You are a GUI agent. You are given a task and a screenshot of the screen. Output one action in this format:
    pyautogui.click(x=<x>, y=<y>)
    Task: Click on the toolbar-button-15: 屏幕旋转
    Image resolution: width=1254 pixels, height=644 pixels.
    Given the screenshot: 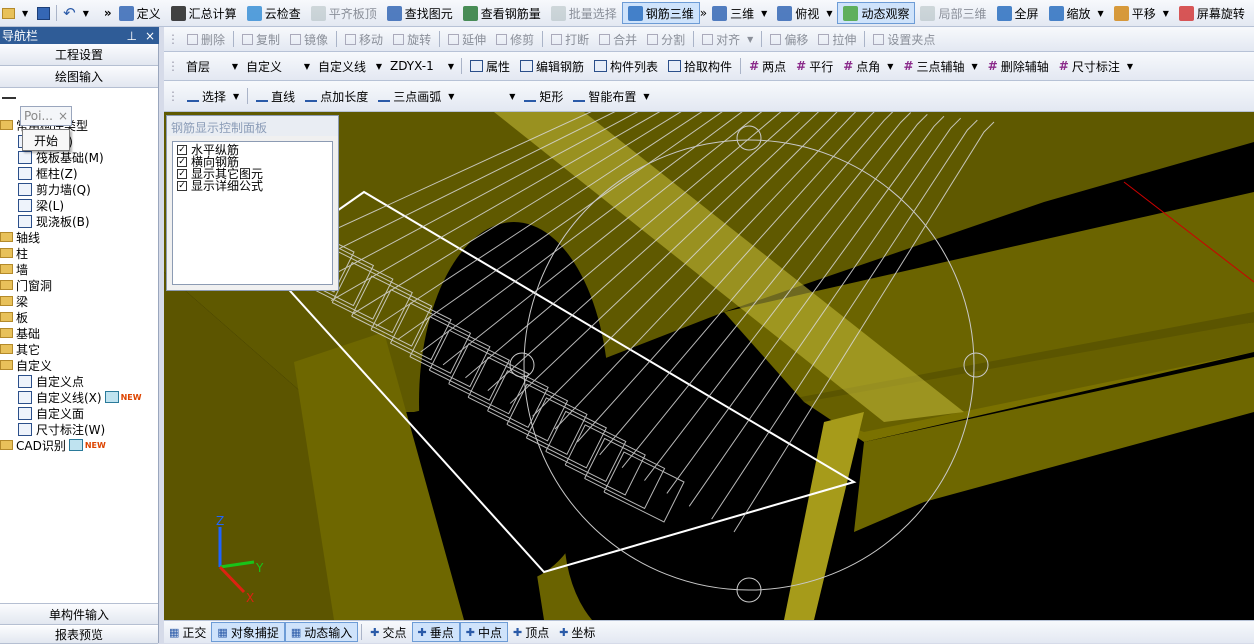 What is the action you would take?
    pyautogui.click(x=1212, y=13)
    